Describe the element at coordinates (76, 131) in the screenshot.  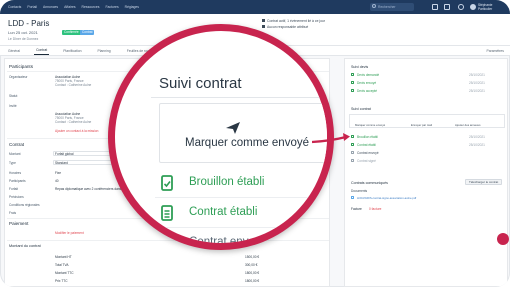
I see `add-contact-link: Ajouter un contact à la mission` at that location.